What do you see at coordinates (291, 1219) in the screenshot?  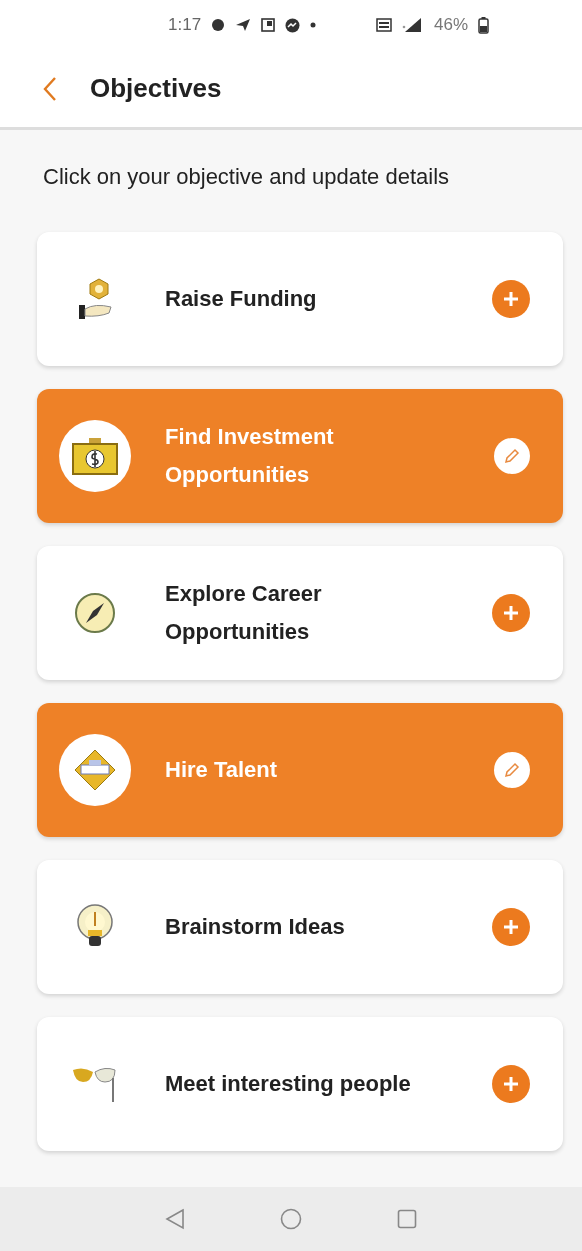 I see `home-nav-icon` at bounding box center [291, 1219].